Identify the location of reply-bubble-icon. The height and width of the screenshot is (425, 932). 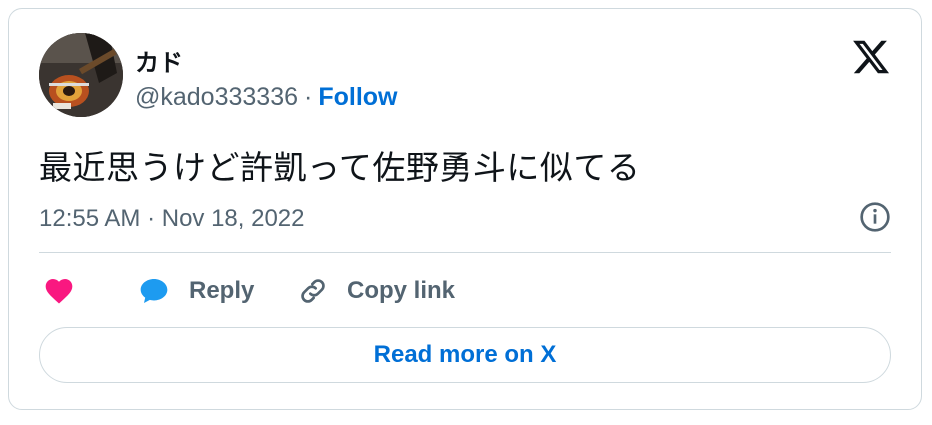
(154, 291).